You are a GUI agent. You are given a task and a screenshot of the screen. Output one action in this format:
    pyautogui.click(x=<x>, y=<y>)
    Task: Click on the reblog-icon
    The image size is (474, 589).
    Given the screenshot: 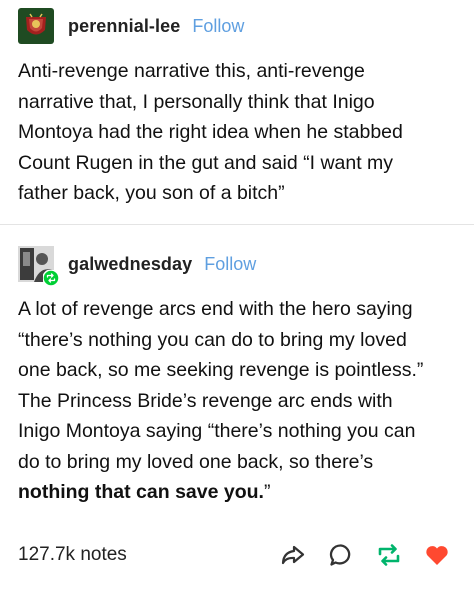 What is the action you would take?
    pyautogui.click(x=389, y=555)
    